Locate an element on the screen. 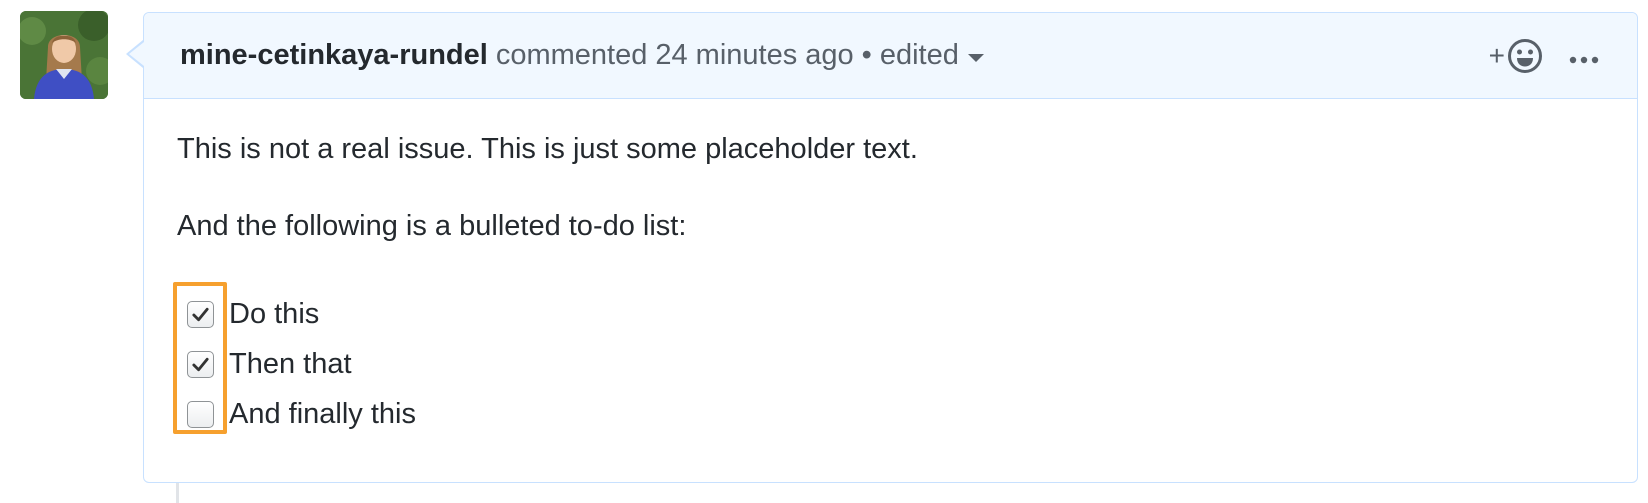 The image size is (1648, 503). edited-dropdown: edited is located at coordinates (932, 55).